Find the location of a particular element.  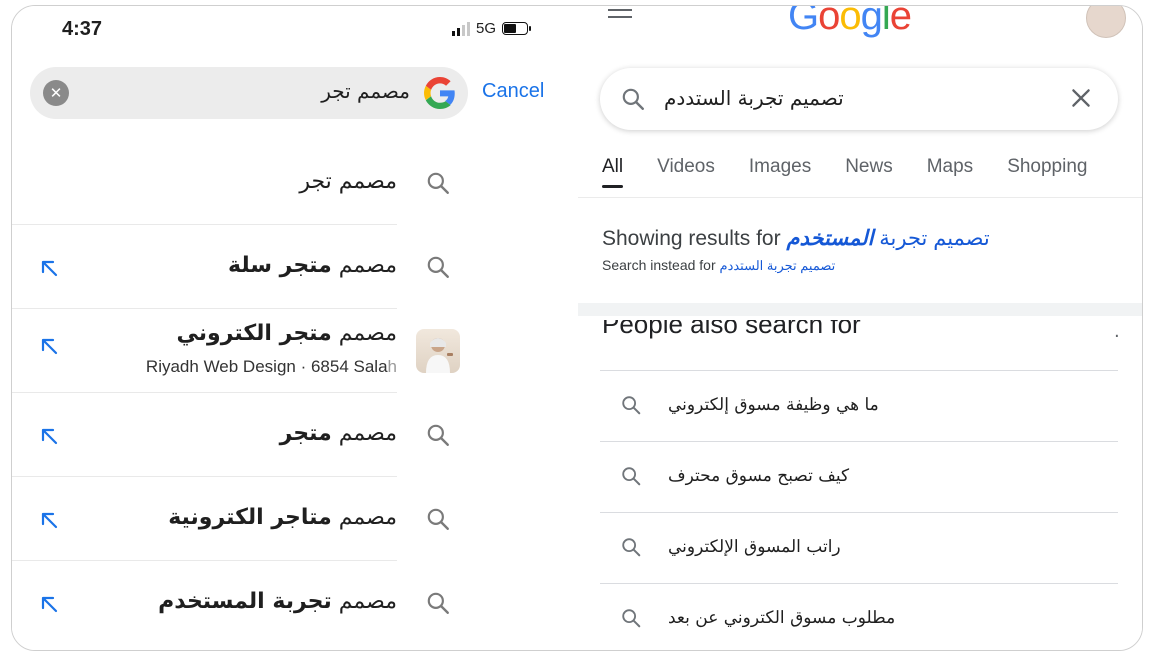

clear-search-button: ✕ is located at coordinates (56, 93).